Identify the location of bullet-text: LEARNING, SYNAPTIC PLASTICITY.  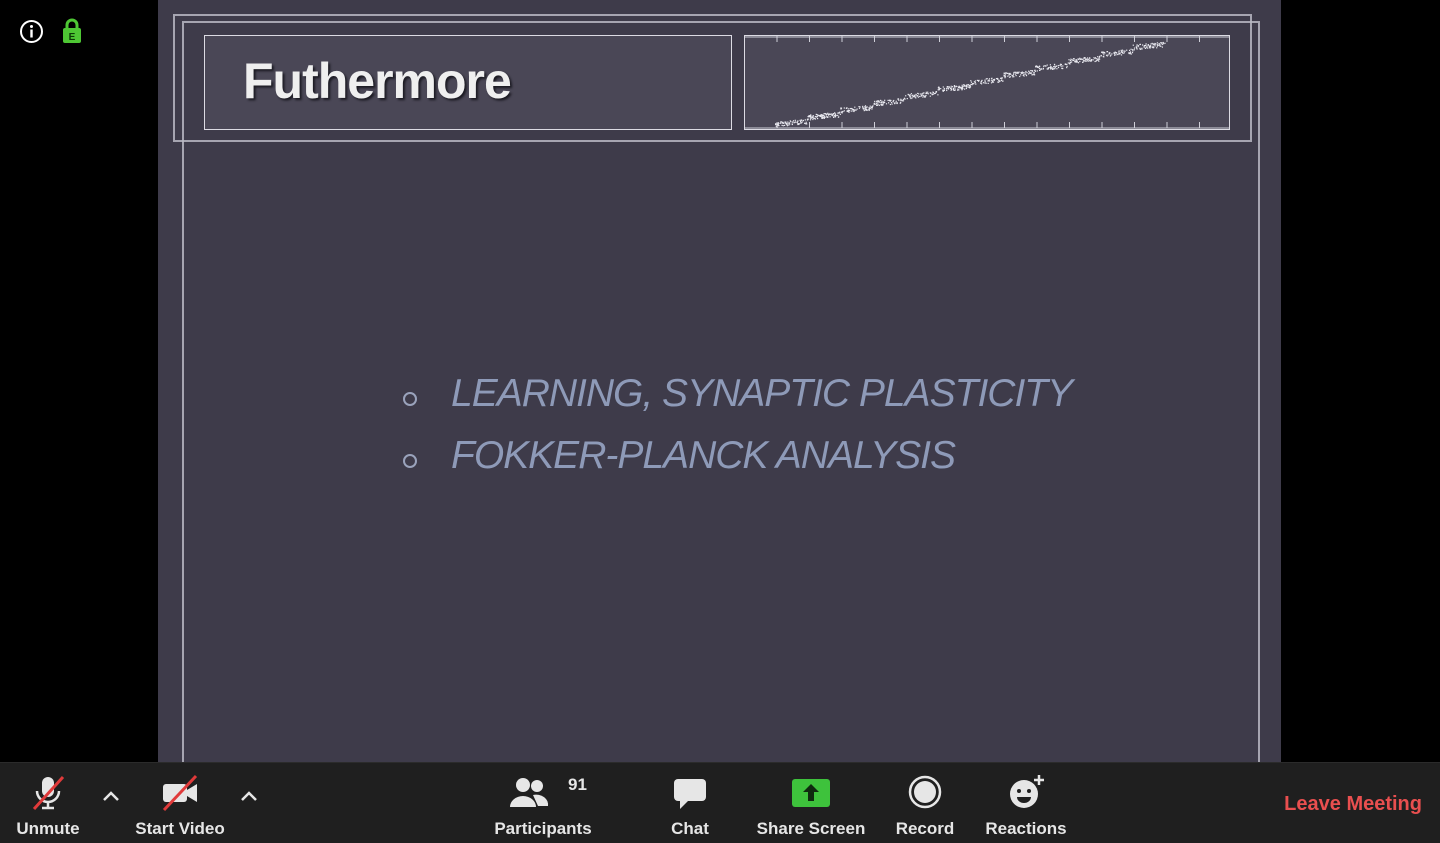
(762, 393).